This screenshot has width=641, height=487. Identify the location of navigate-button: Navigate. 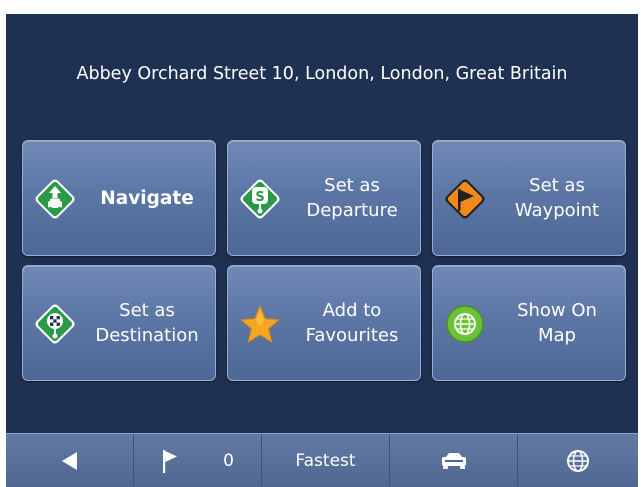
(119, 198).